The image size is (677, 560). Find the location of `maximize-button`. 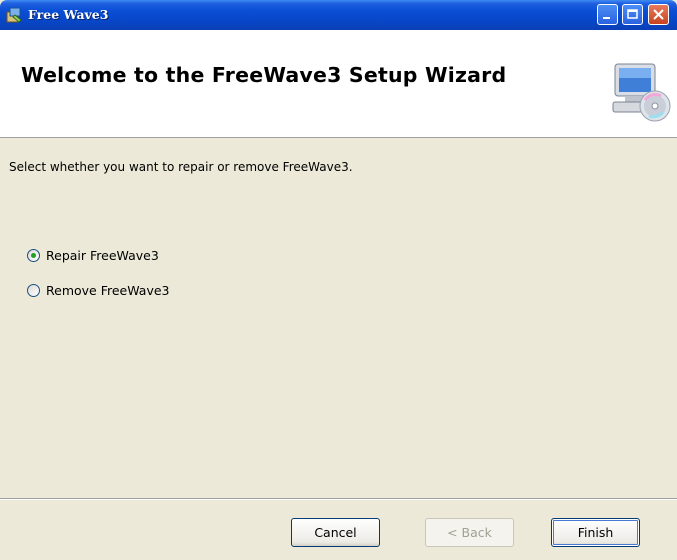

maximize-button is located at coordinates (632, 14).